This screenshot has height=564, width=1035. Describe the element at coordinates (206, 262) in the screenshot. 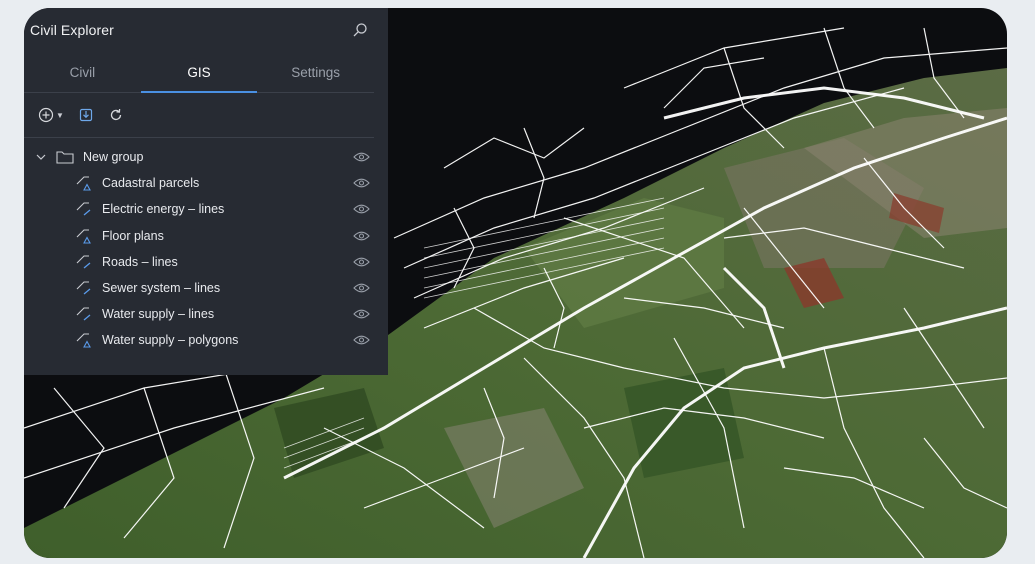

I see `layer-item-roads-lines: Roads – lines` at that location.